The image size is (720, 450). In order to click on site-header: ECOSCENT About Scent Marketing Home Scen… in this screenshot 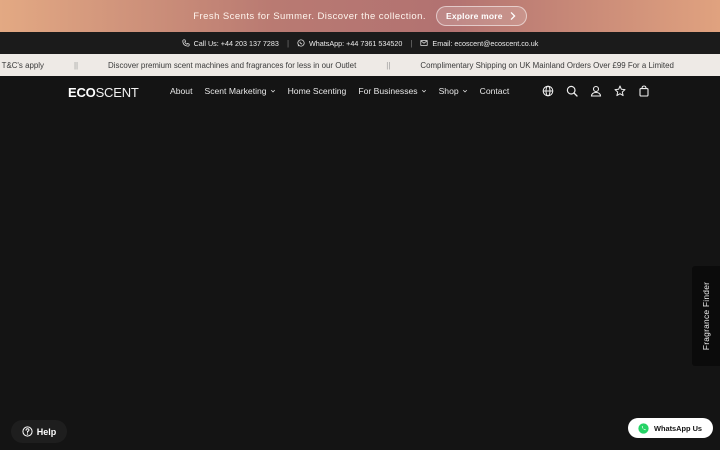, I will do `click(360, 92)`.